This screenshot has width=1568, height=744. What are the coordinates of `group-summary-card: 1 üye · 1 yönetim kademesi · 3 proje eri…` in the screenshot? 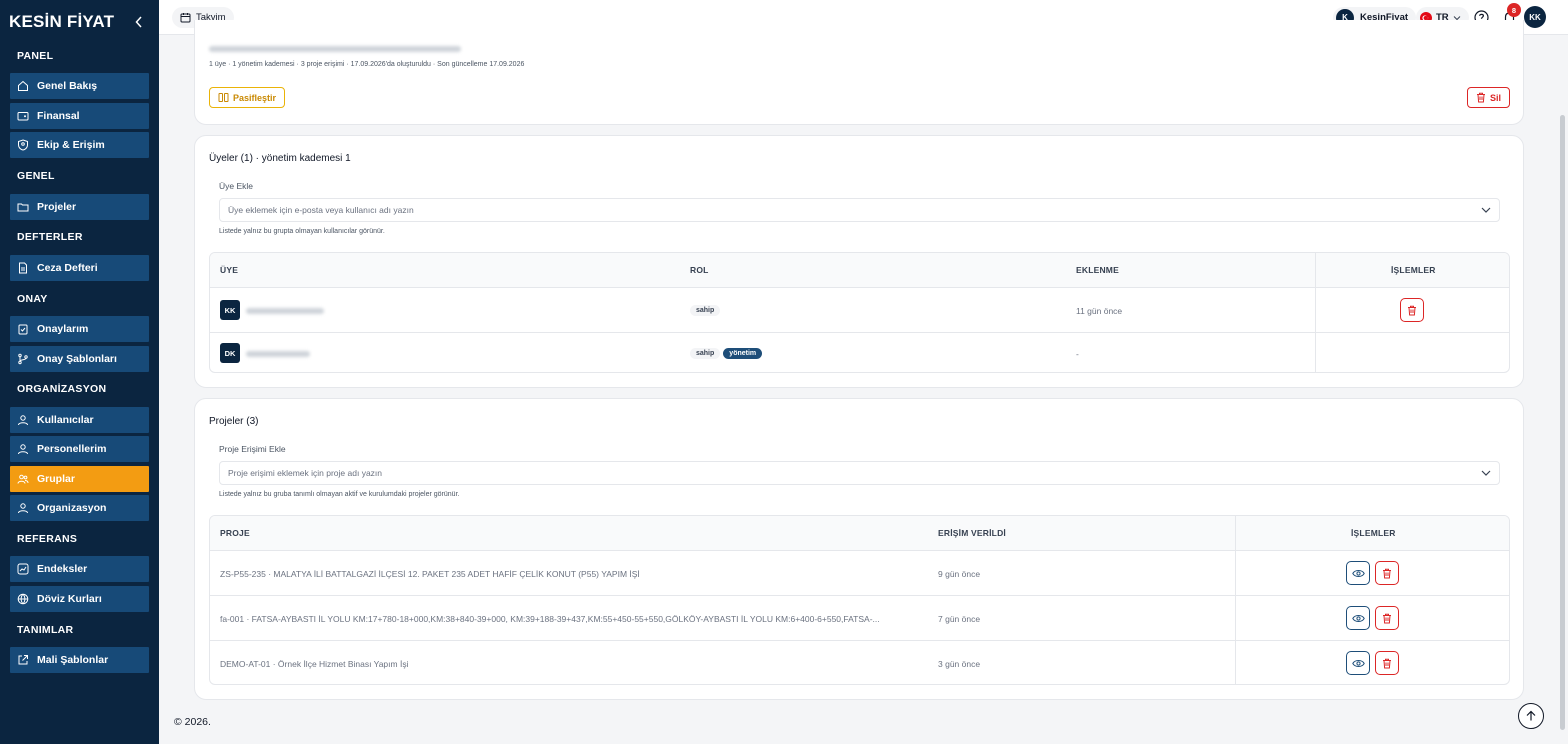 It's located at (859, 72).